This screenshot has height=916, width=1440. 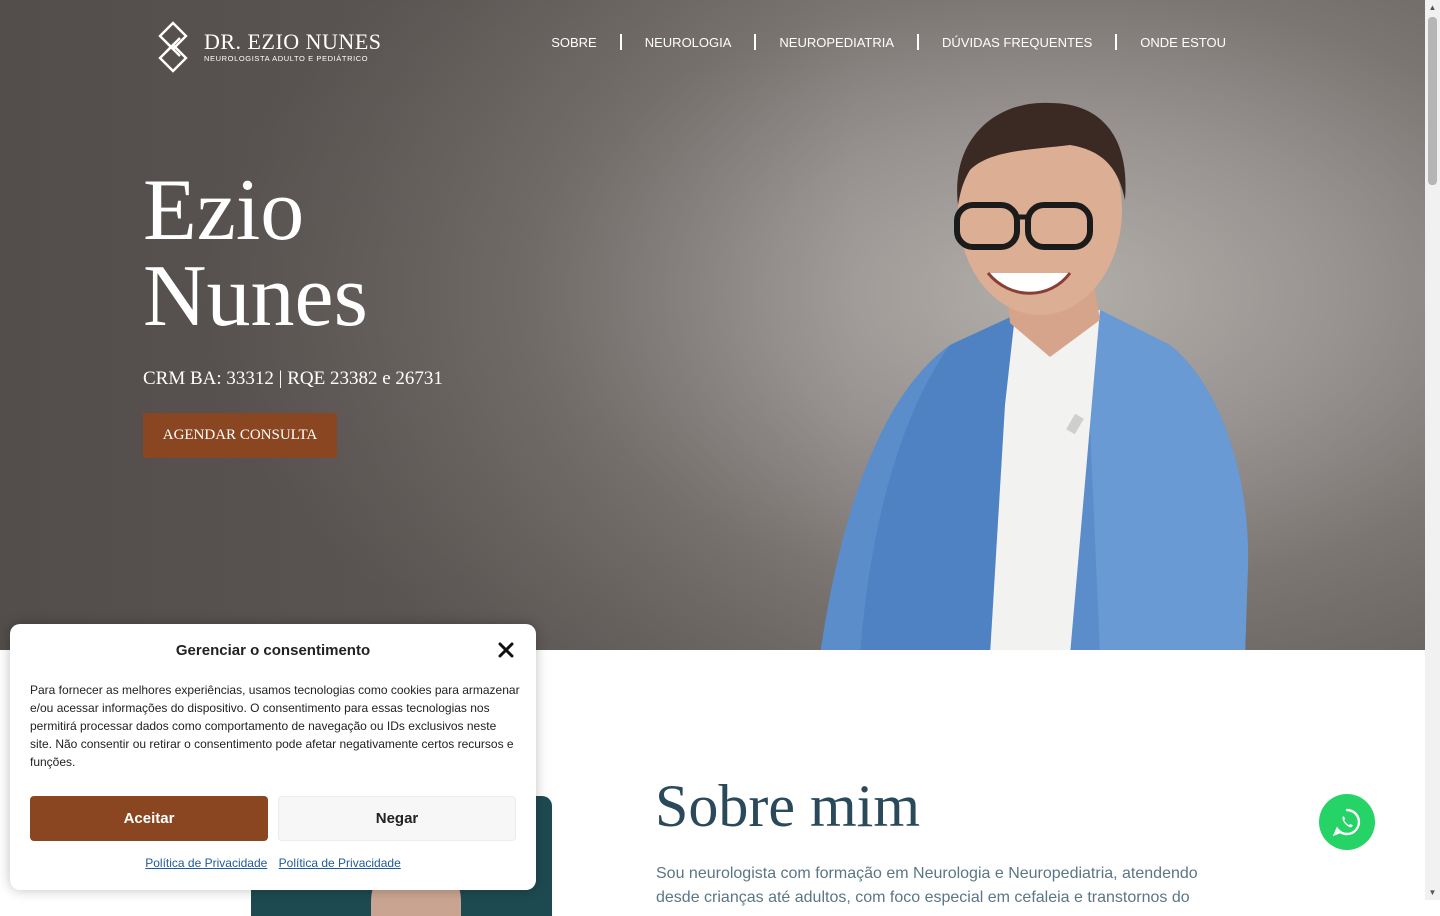 I want to click on nav-item-onde-estou: ONDE ESTOU, so click(x=1183, y=42).